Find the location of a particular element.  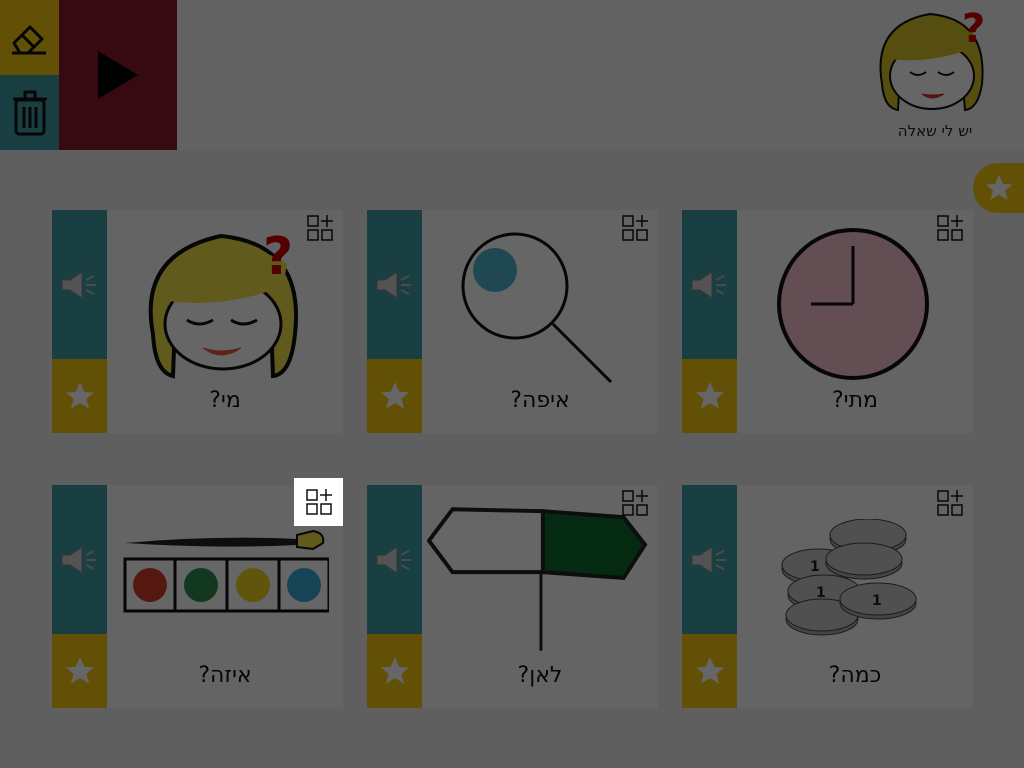

card-to-where: לאן? is located at coordinates (512, 596).